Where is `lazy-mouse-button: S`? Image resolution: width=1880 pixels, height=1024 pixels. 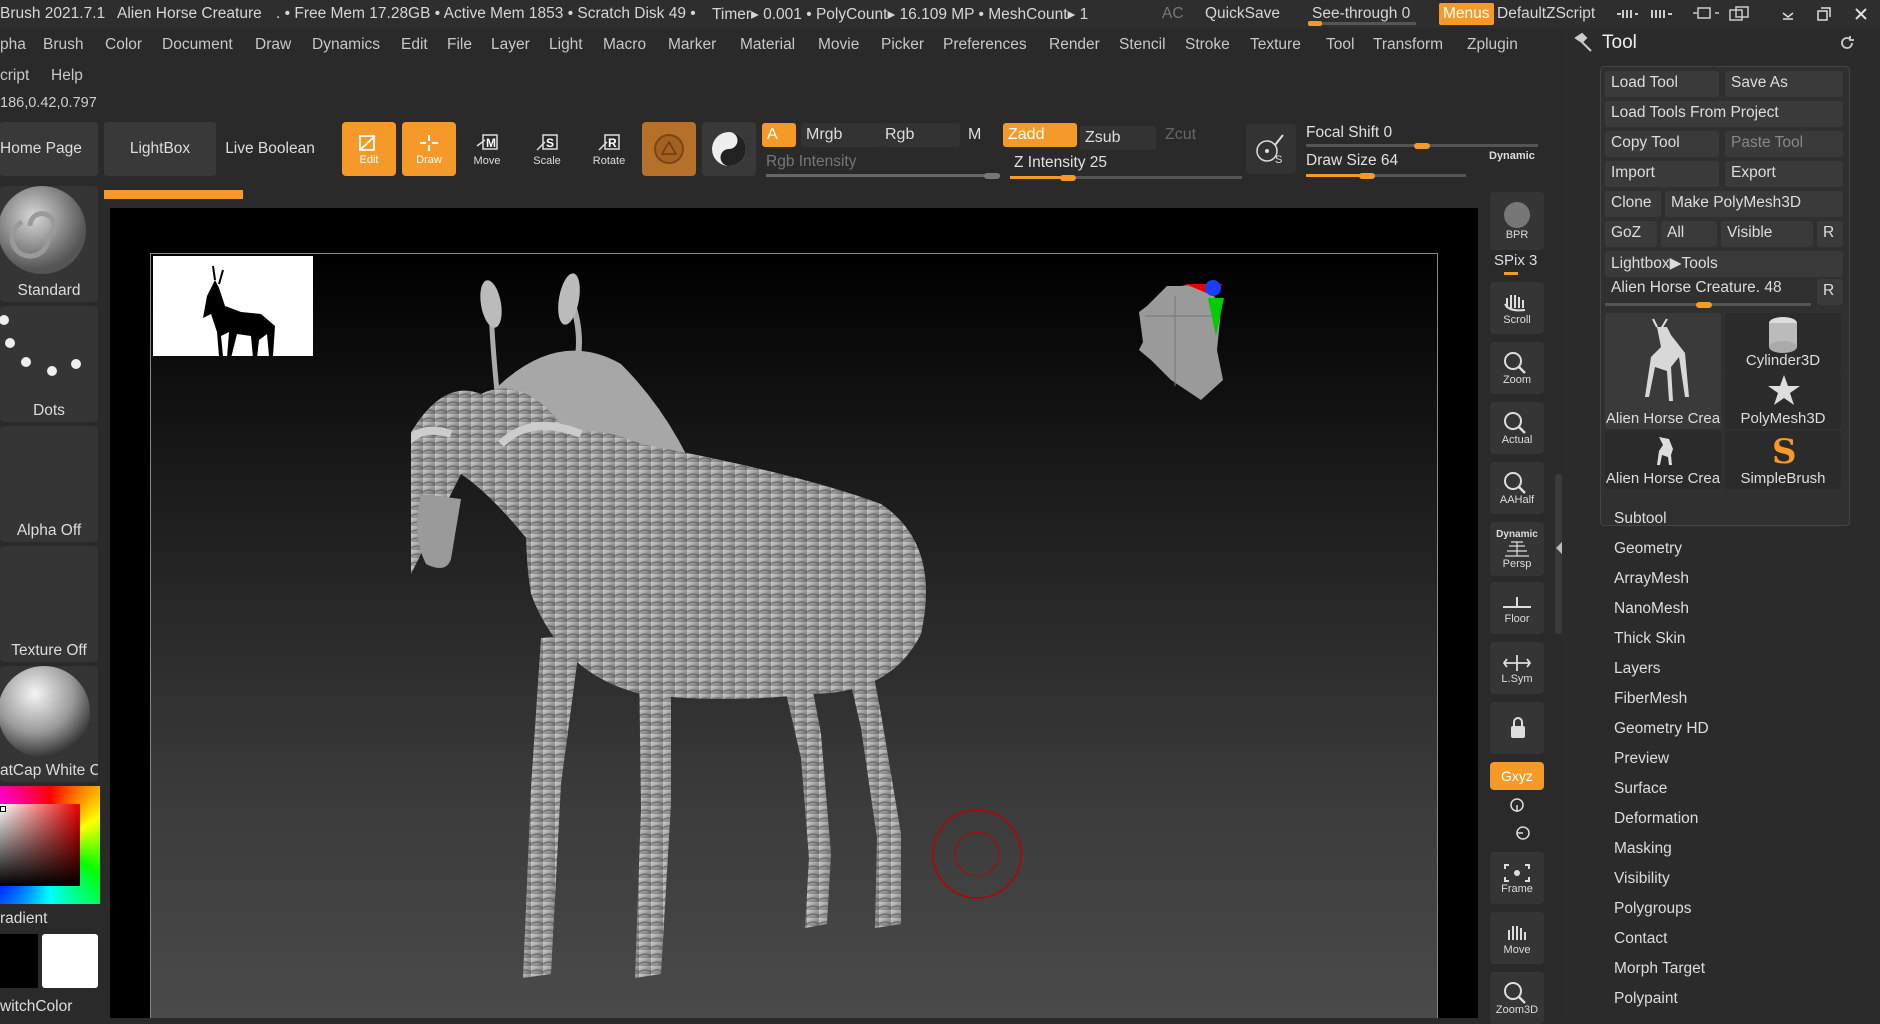
lazy-mouse-button: S is located at coordinates (1271, 149).